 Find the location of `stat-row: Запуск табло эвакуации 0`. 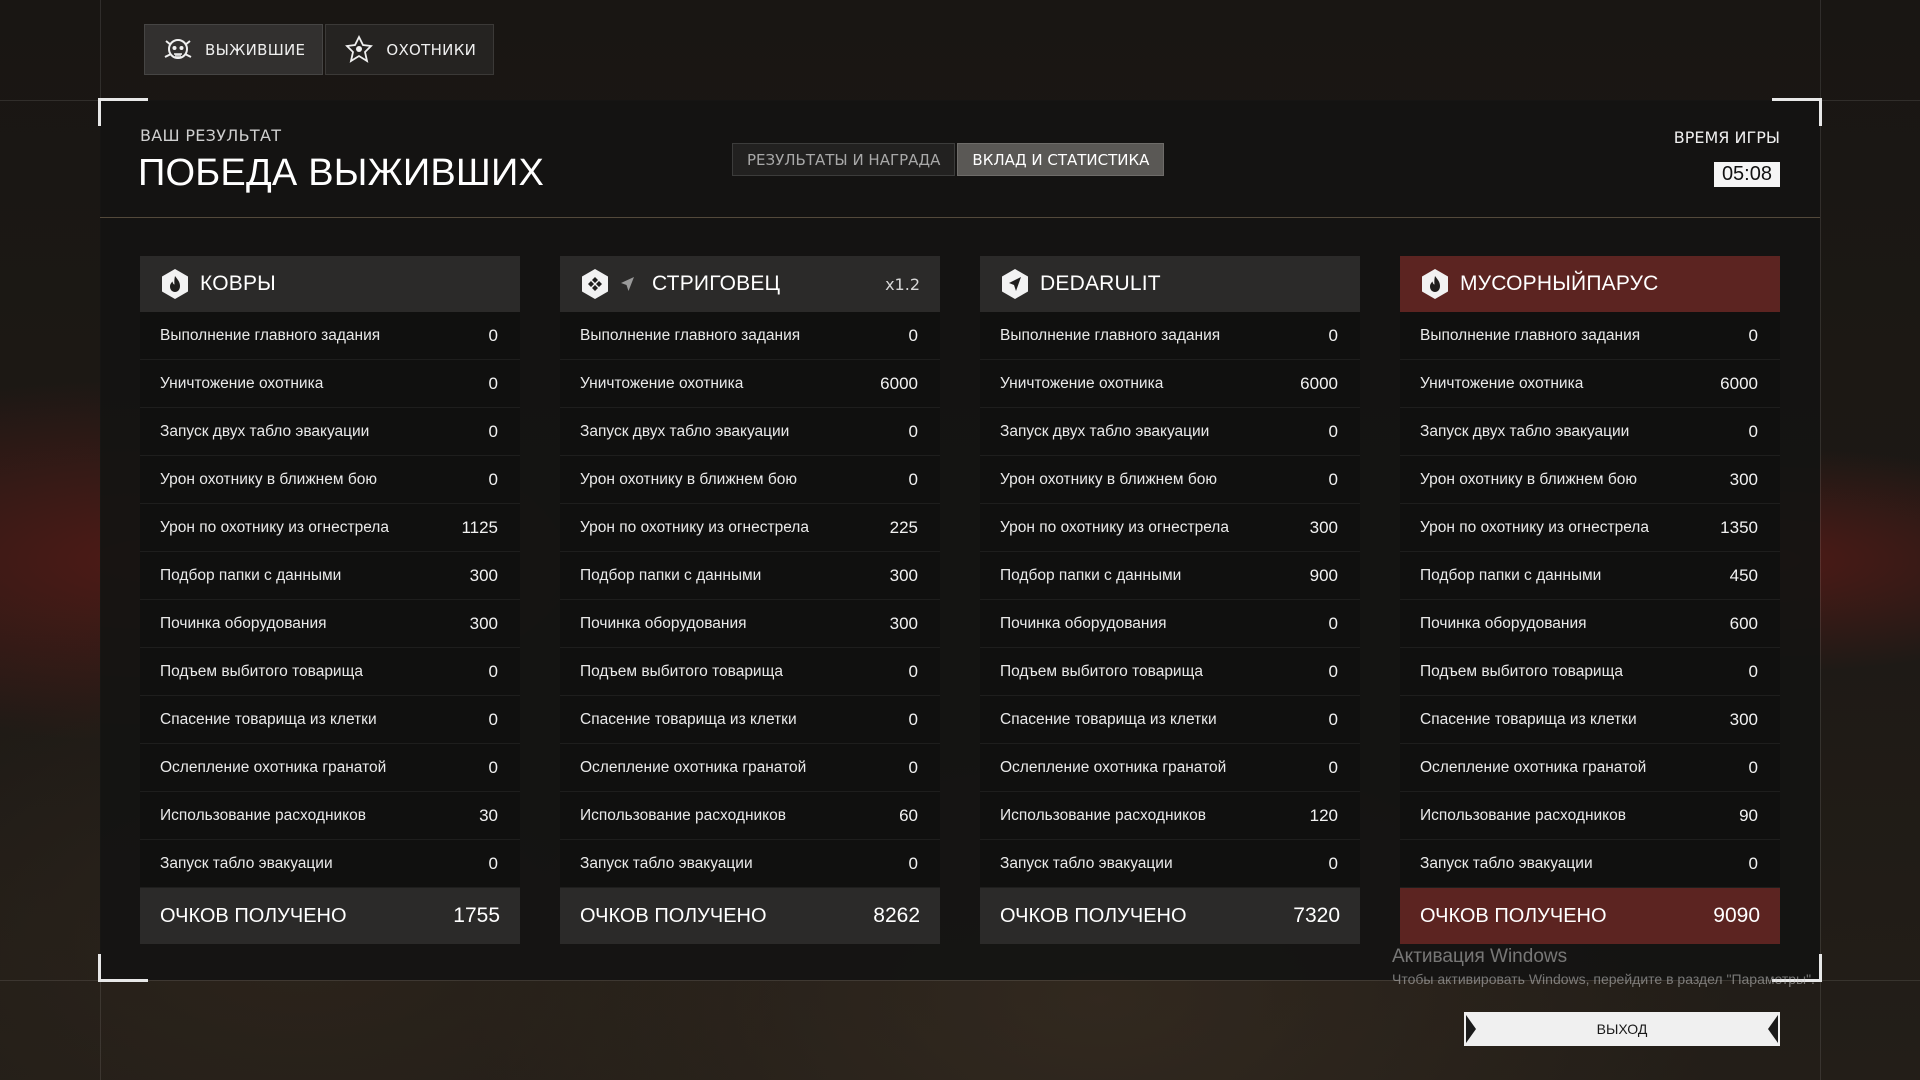

stat-row: Запуск табло эвакуации 0 is located at coordinates (750, 864).